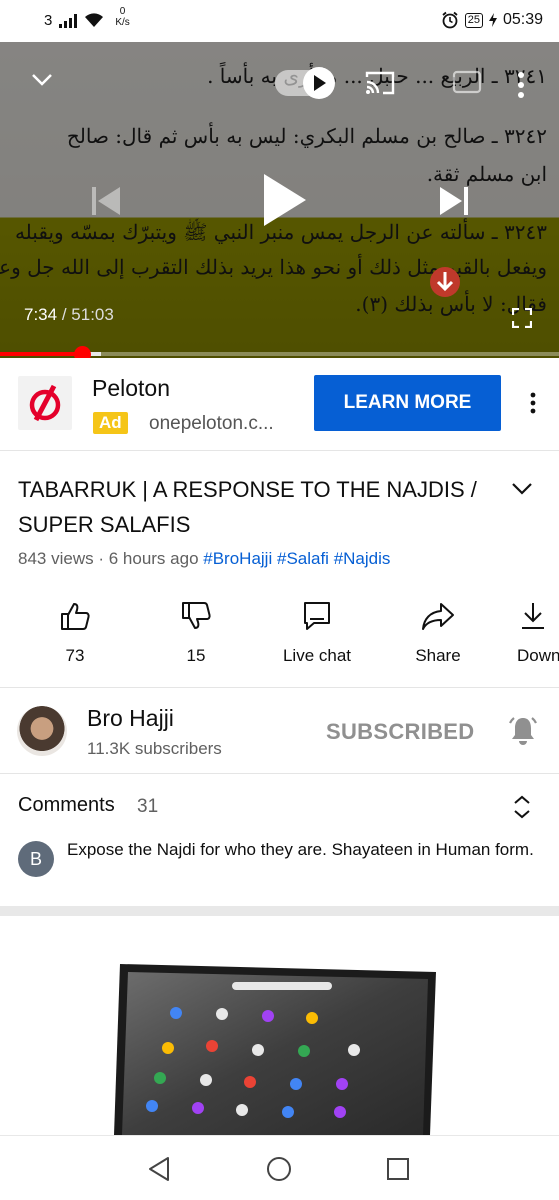 The image size is (559, 1200). What do you see at coordinates (42, 731) in the screenshot?
I see `channel-avatar` at bounding box center [42, 731].